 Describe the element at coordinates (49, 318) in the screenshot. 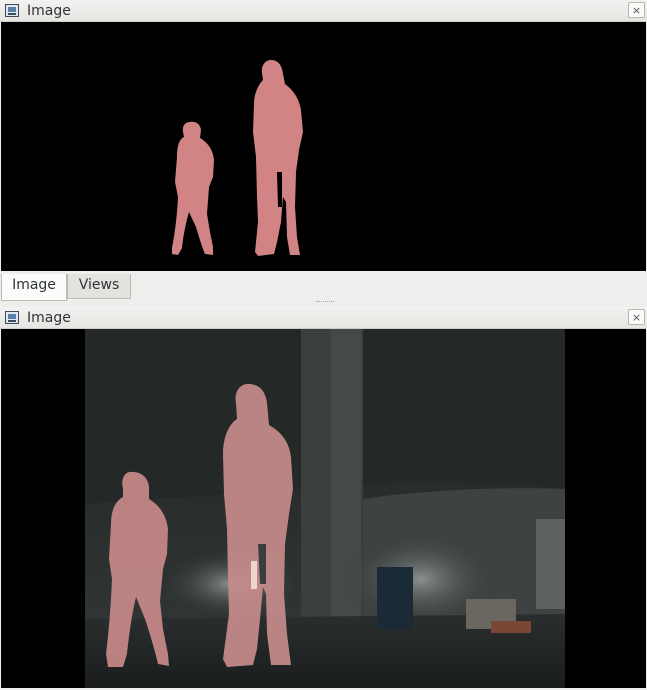

I see `bottom-panel-title: Image` at that location.